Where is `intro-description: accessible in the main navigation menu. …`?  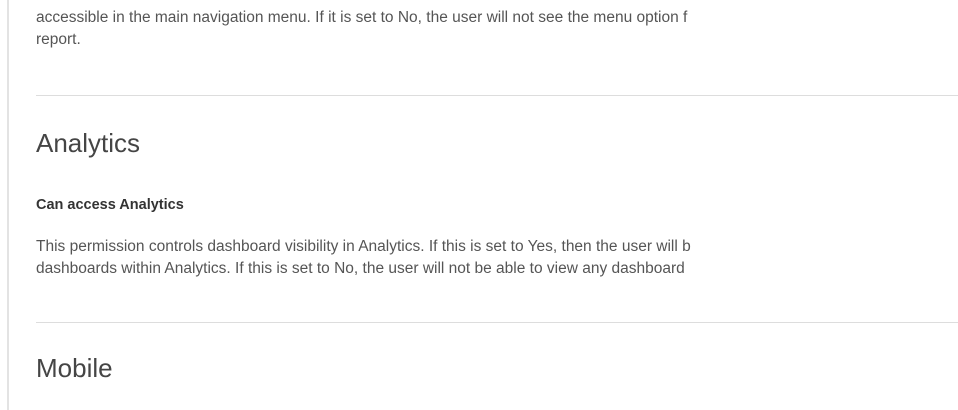 intro-description: accessible in the main navigation menu. … is located at coordinates (361, 29).